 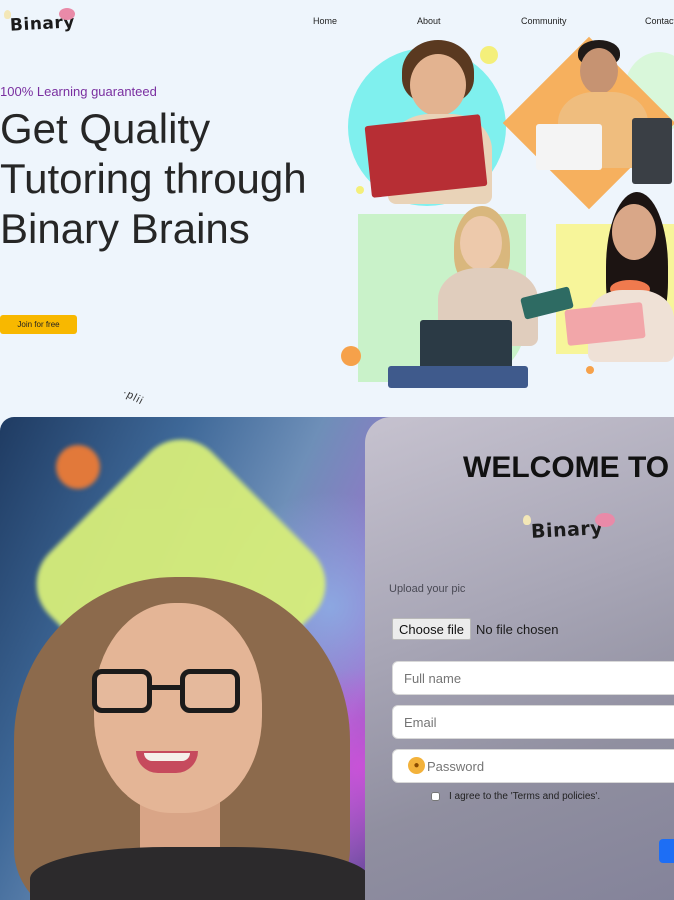 What do you see at coordinates (475, 629) in the screenshot?
I see `file-upload-control: Choose file No file chosen` at bounding box center [475, 629].